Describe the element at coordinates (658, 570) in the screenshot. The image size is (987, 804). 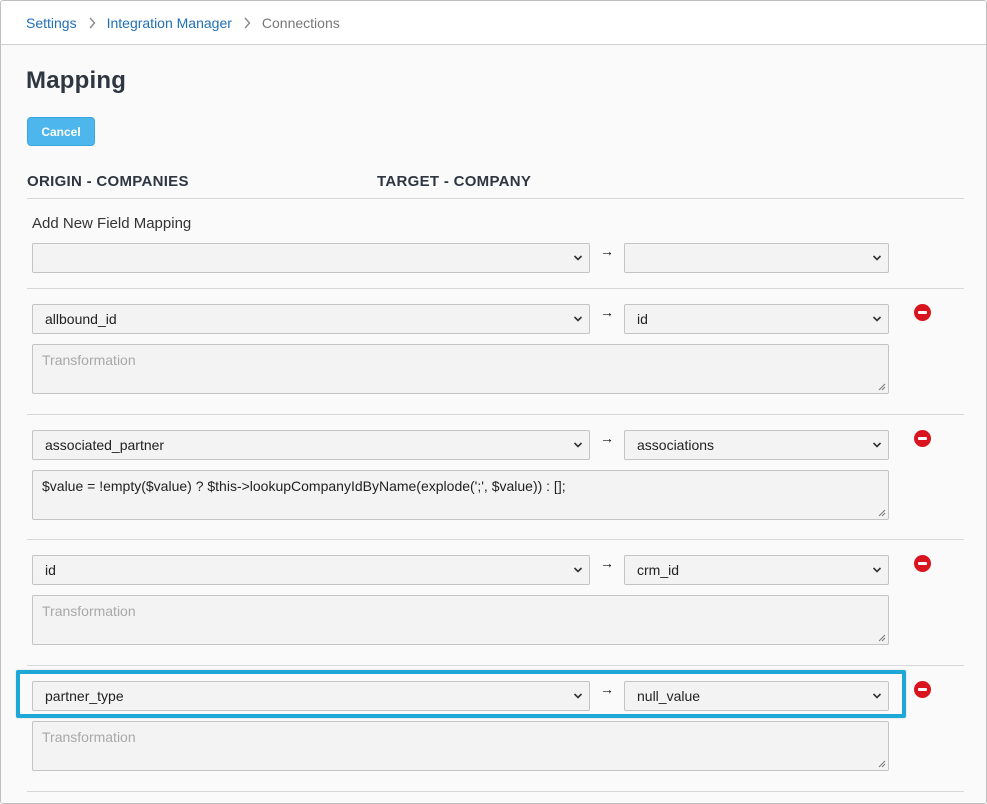
I see `select-value: crm_id` at that location.